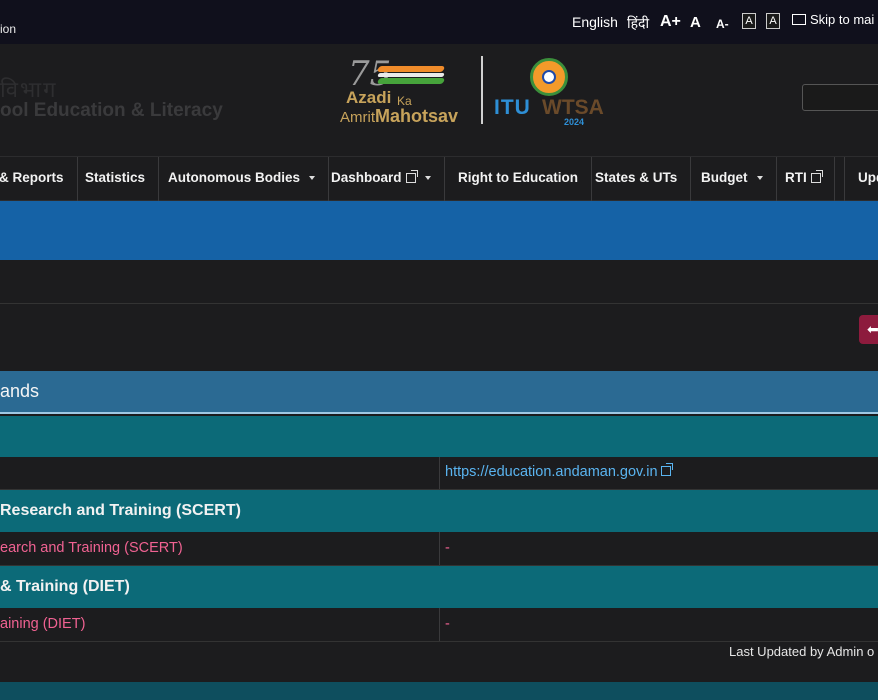 The width and height of the screenshot is (878, 700). Describe the element at coordinates (20, 391) in the screenshot. I see `section-title: ands` at that location.